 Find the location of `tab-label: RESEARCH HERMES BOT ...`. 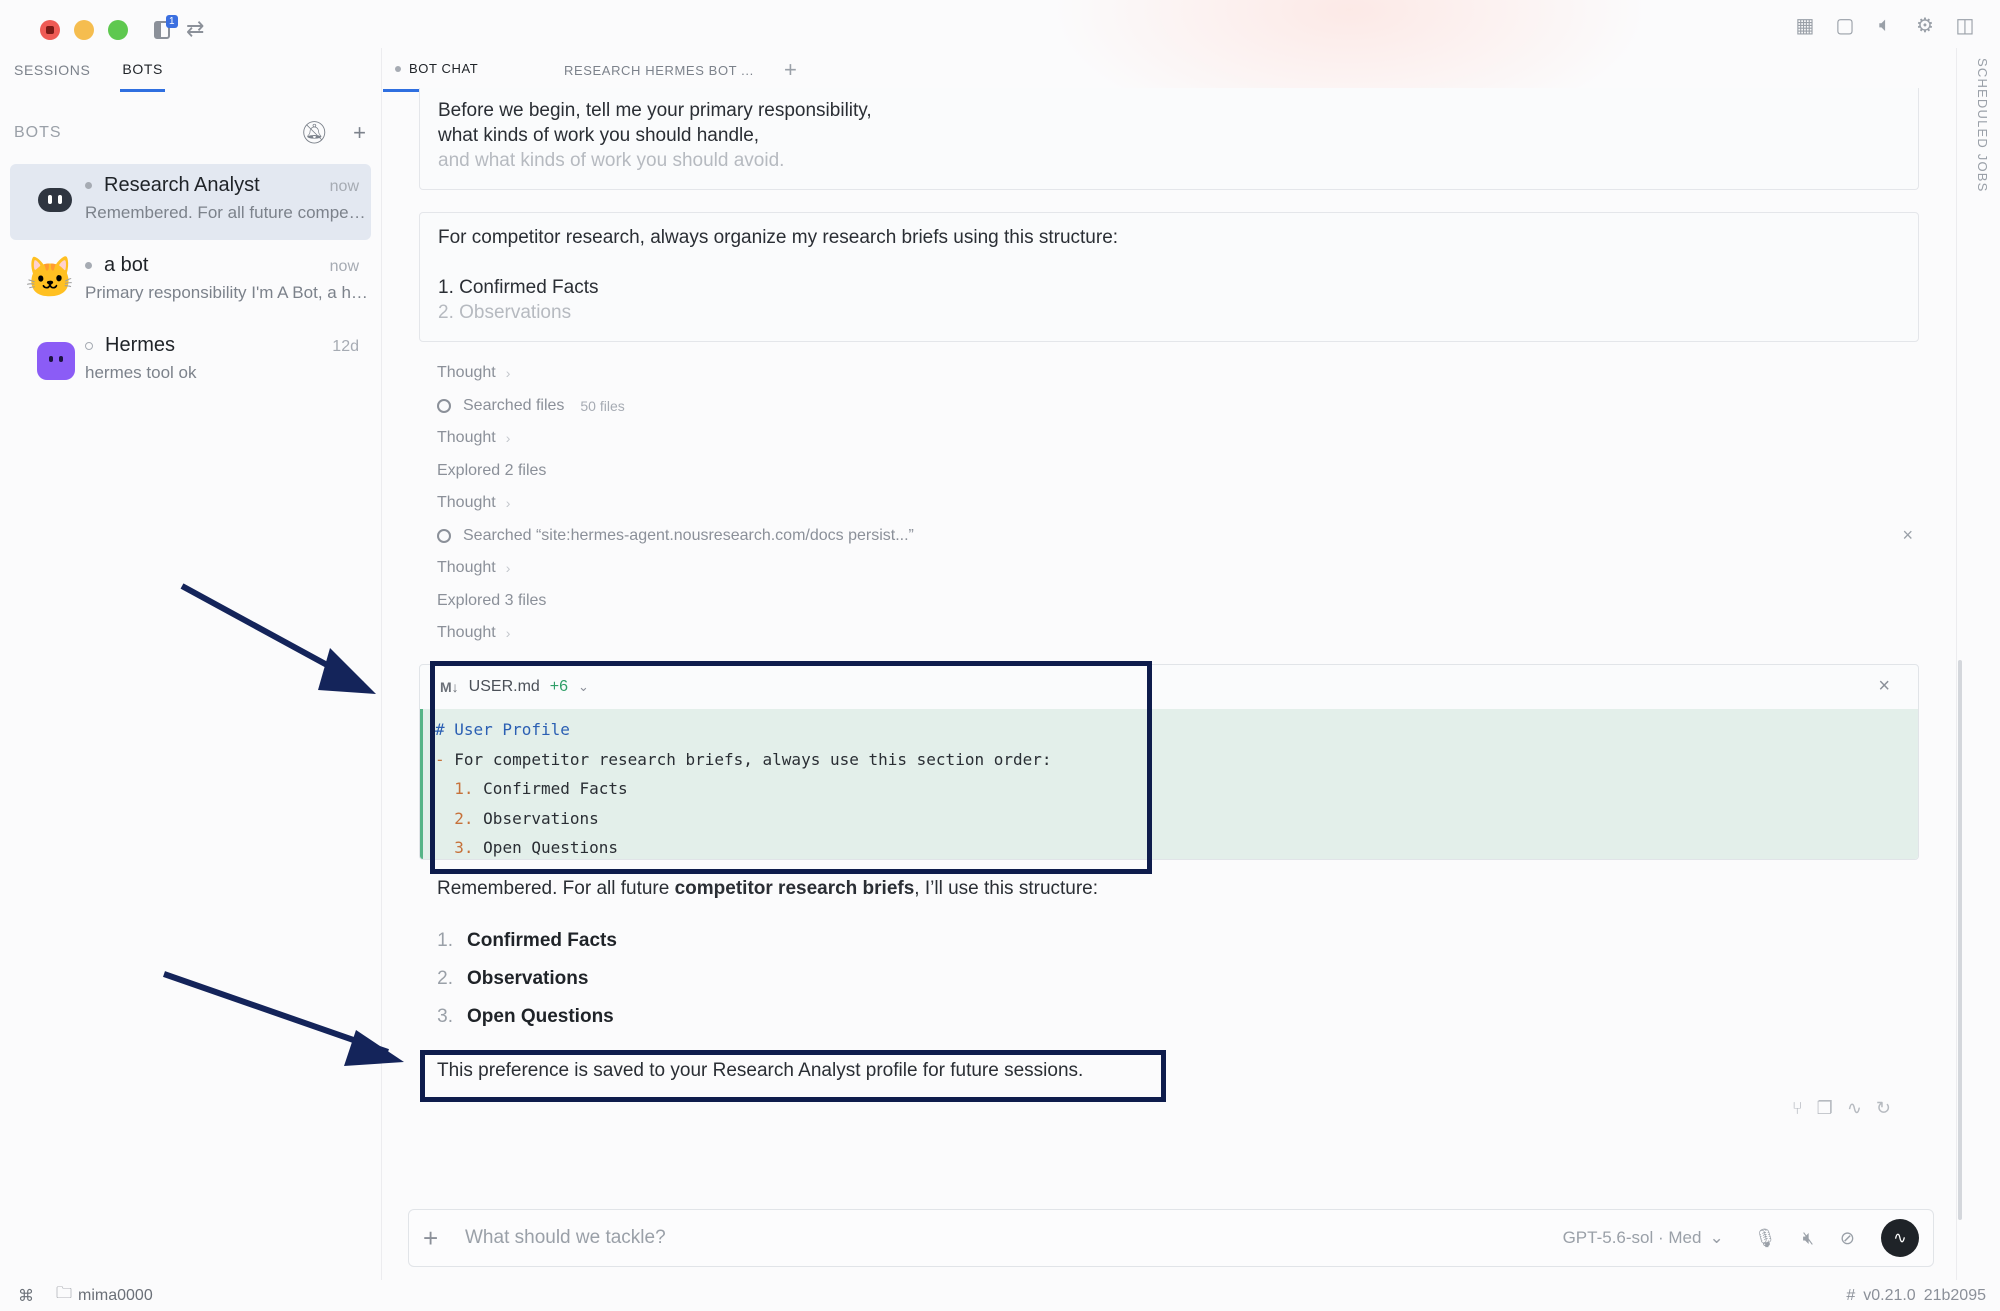

tab-label: RESEARCH HERMES BOT ... is located at coordinates (659, 70).